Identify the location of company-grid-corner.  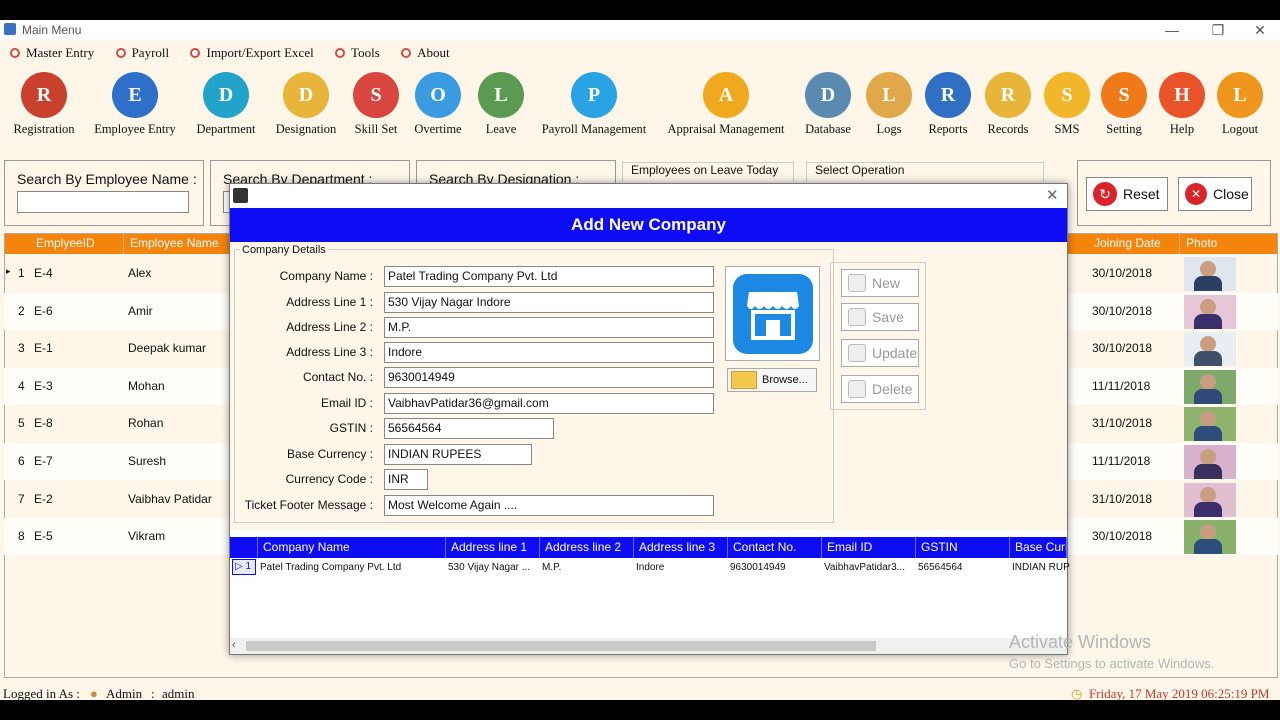
(244, 547).